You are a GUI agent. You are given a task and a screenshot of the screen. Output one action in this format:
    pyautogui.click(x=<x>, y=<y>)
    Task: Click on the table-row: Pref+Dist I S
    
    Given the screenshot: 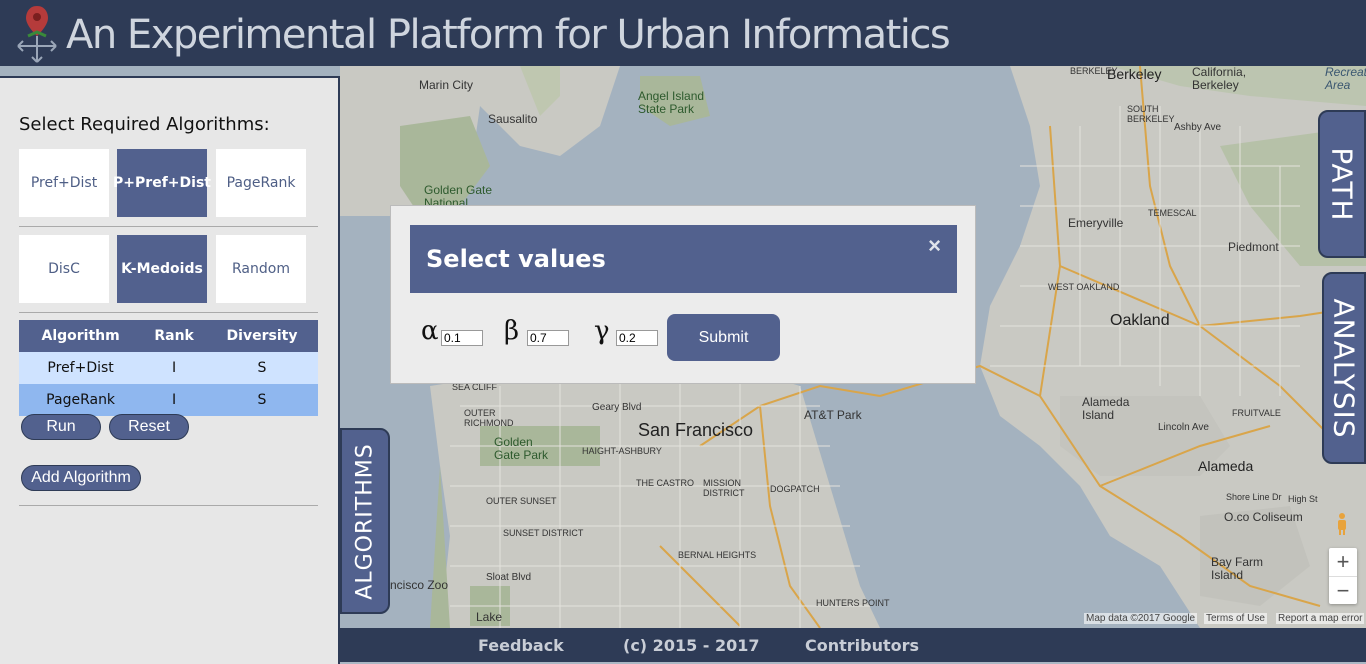 What is the action you would take?
    pyautogui.click(x=168, y=368)
    